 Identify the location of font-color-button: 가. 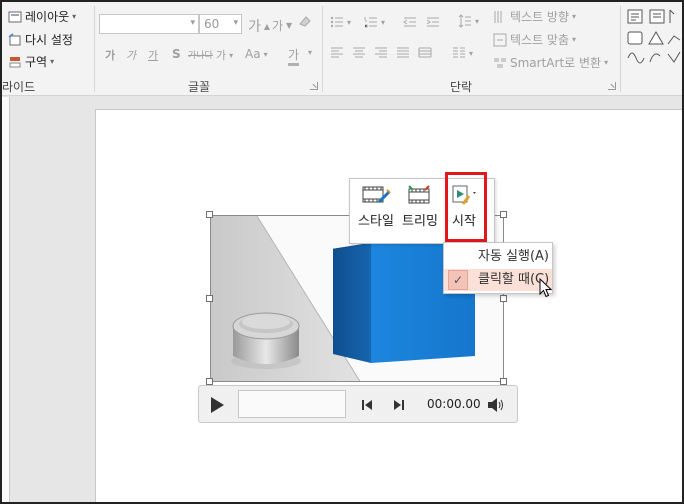
(294, 56).